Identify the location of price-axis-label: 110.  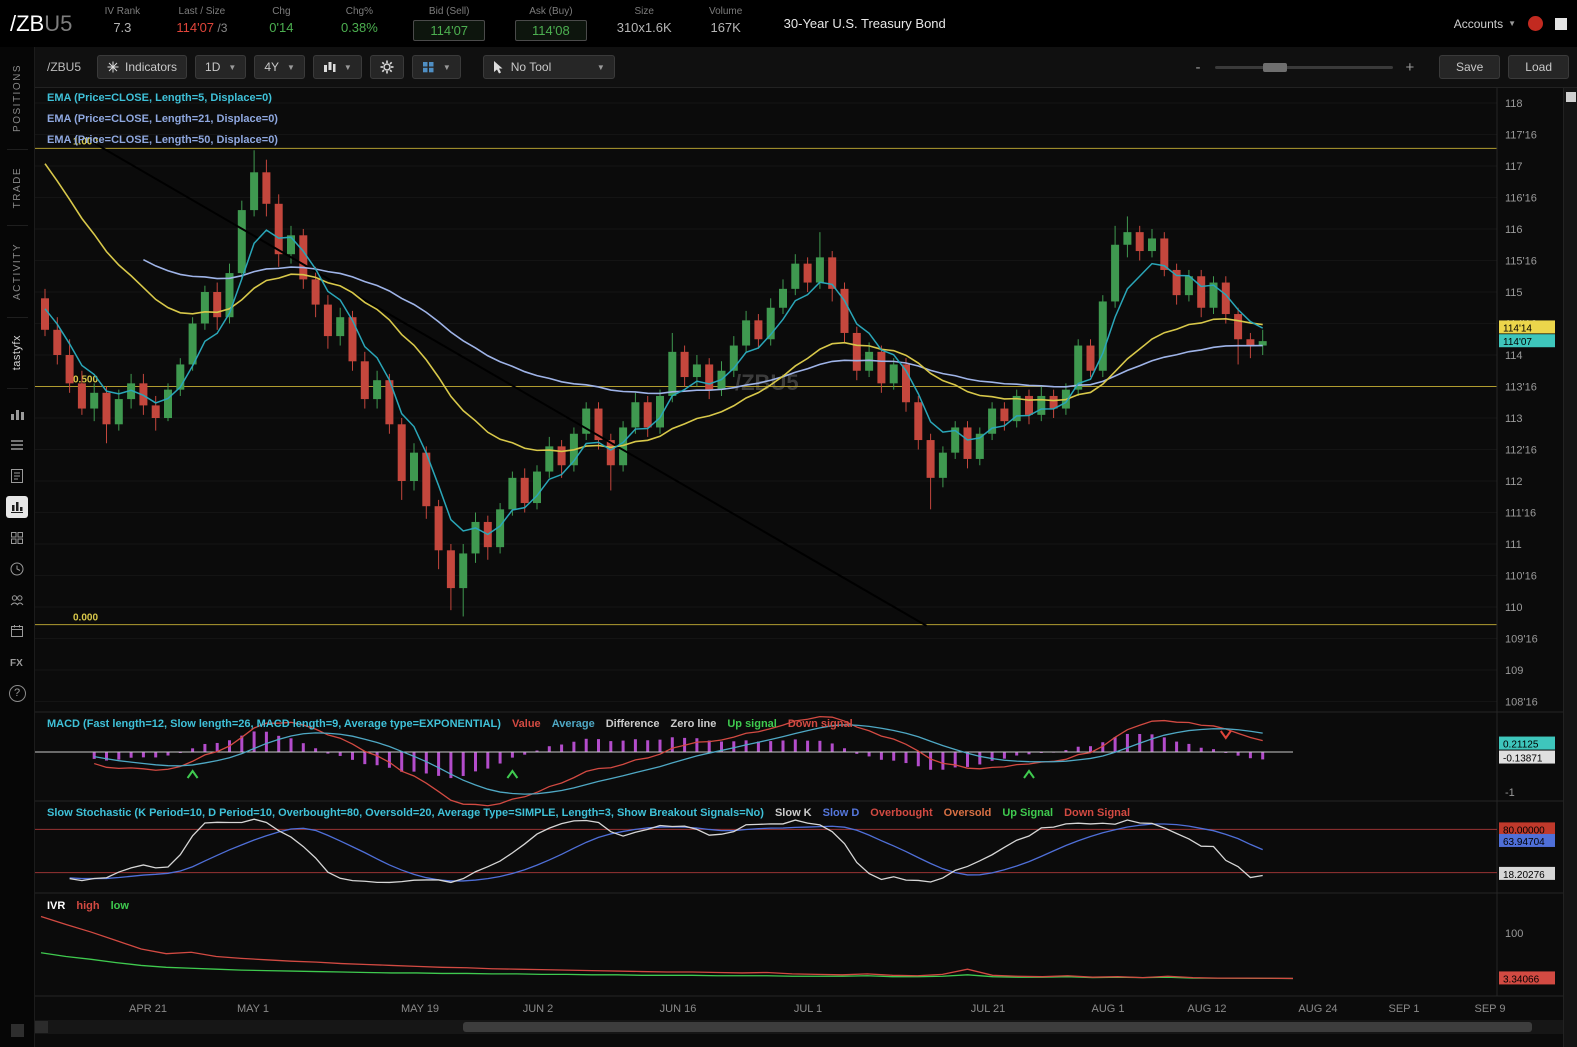
(1514, 608).